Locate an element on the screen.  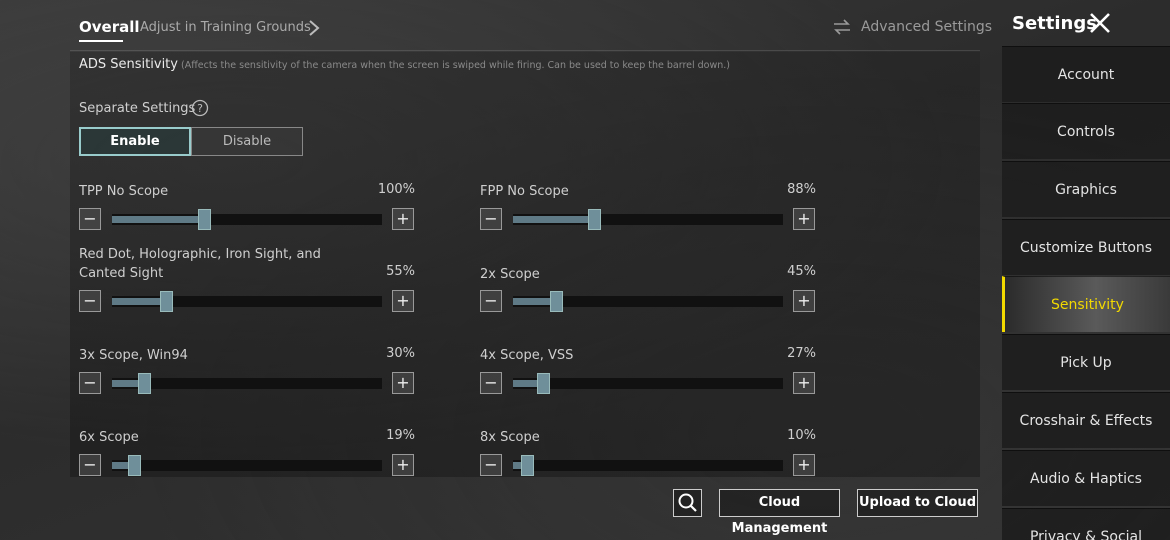
tab-overall: Overall is located at coordinates (109, 27).